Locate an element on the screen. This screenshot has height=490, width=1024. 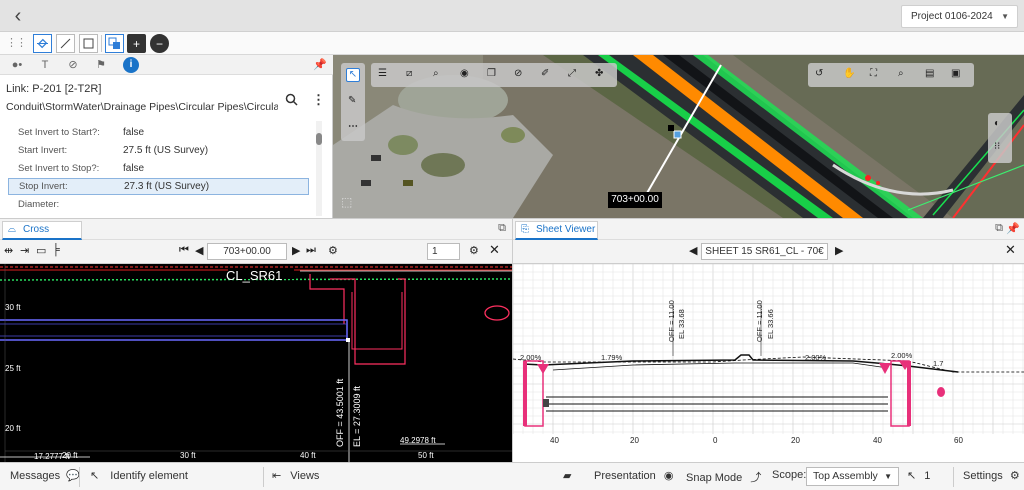
offset-annotation: OFF = 11.00 is located at coordinates (759, 321).